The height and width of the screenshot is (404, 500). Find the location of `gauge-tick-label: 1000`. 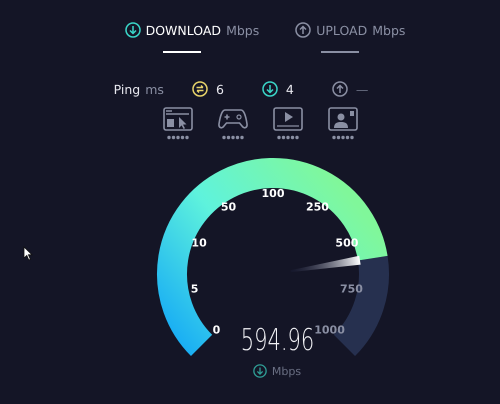

gauge-tick-label: 1000 is located at coordinates (329, 330).